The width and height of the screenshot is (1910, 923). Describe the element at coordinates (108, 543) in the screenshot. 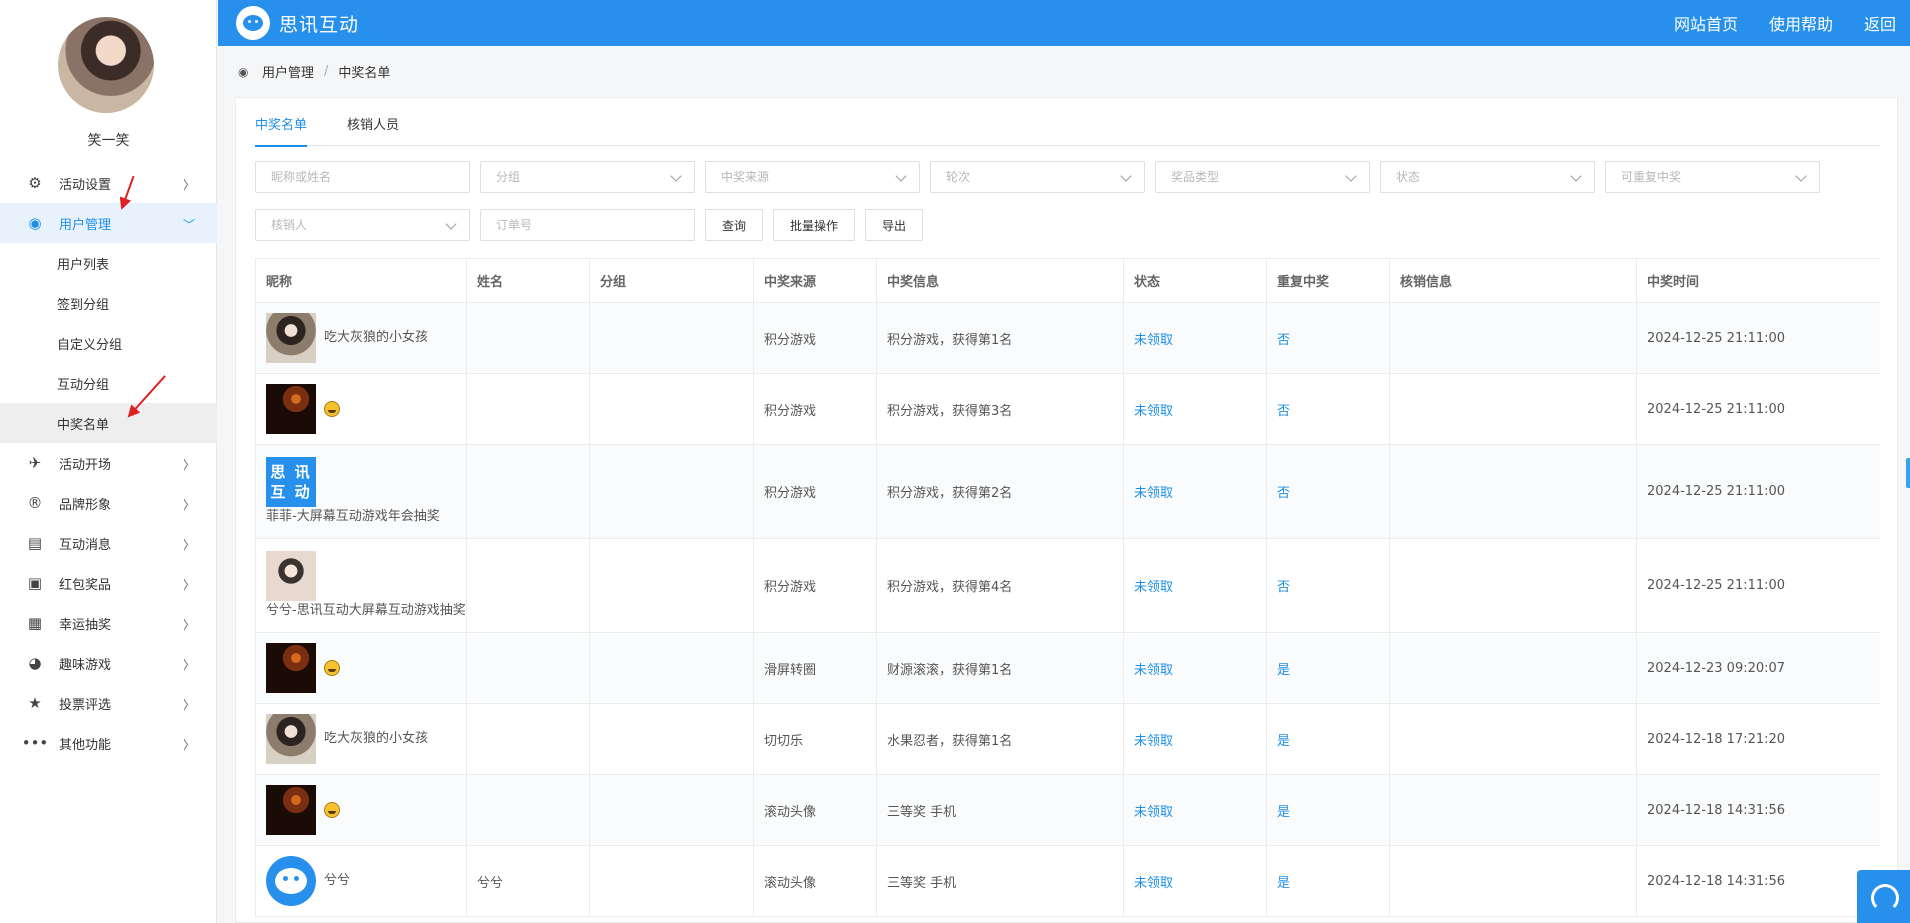

I see `sidebar-item-messages: ▤ 互动消息 〉` at that location.